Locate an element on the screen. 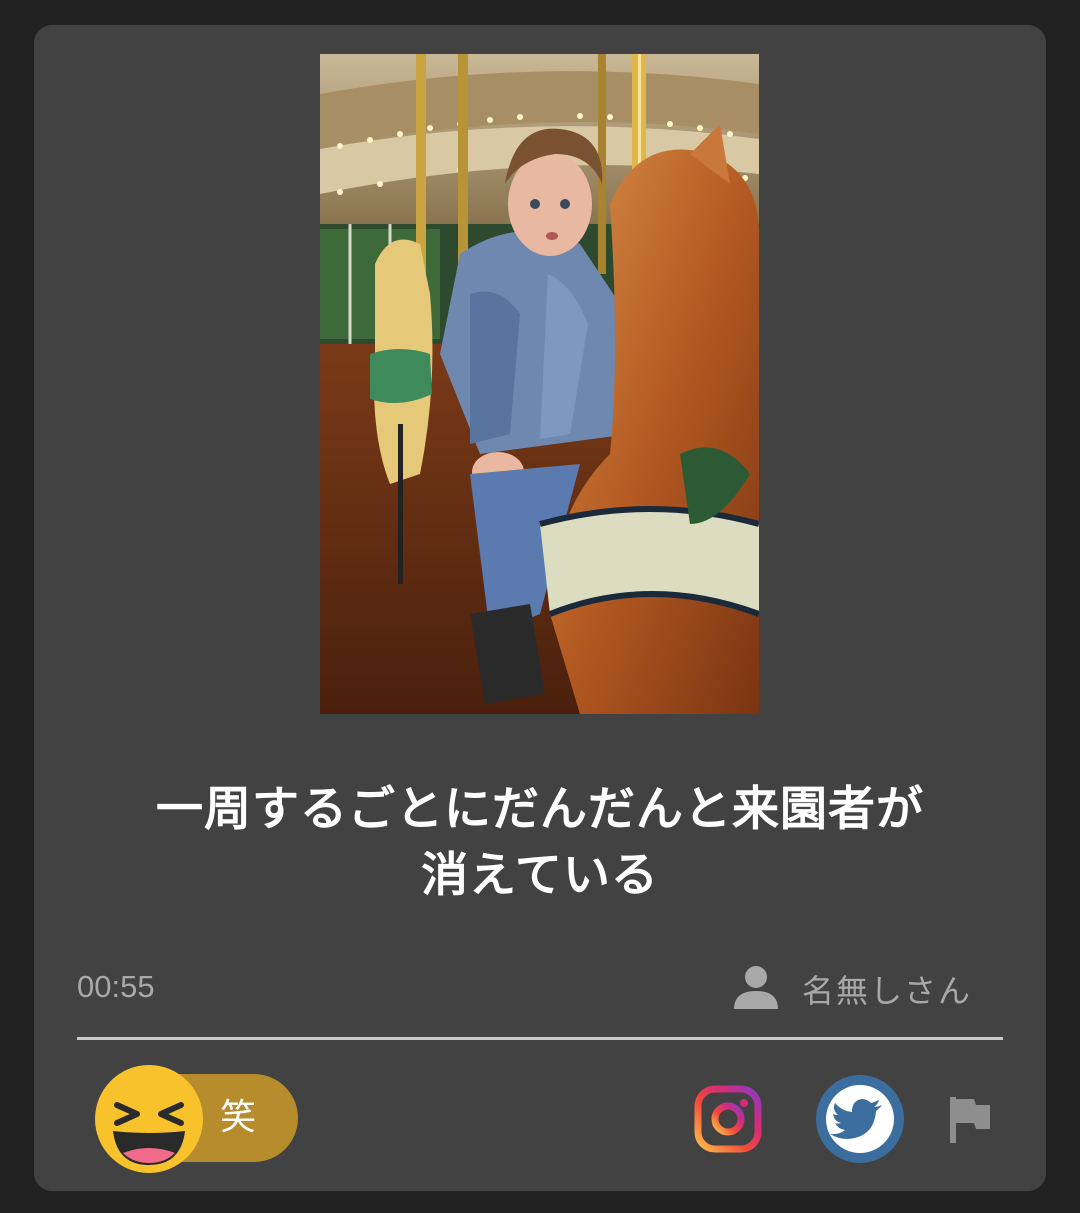 The image size is (1080, 1213). twitter-share-button is located at coordinates (860, 1121).